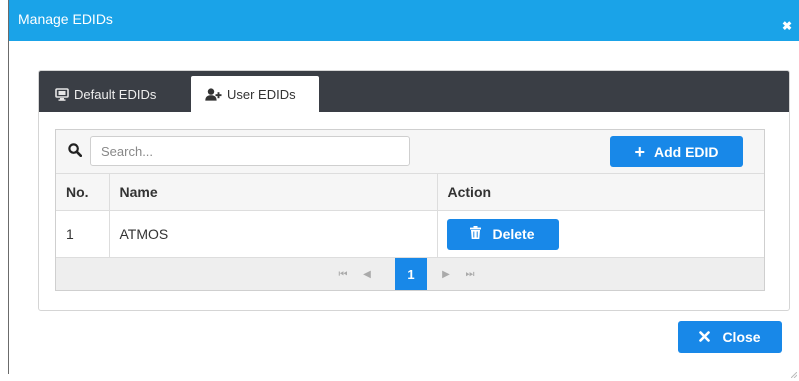  I want to click on dialog-title: Manage EDIDs, so click(65, 19).